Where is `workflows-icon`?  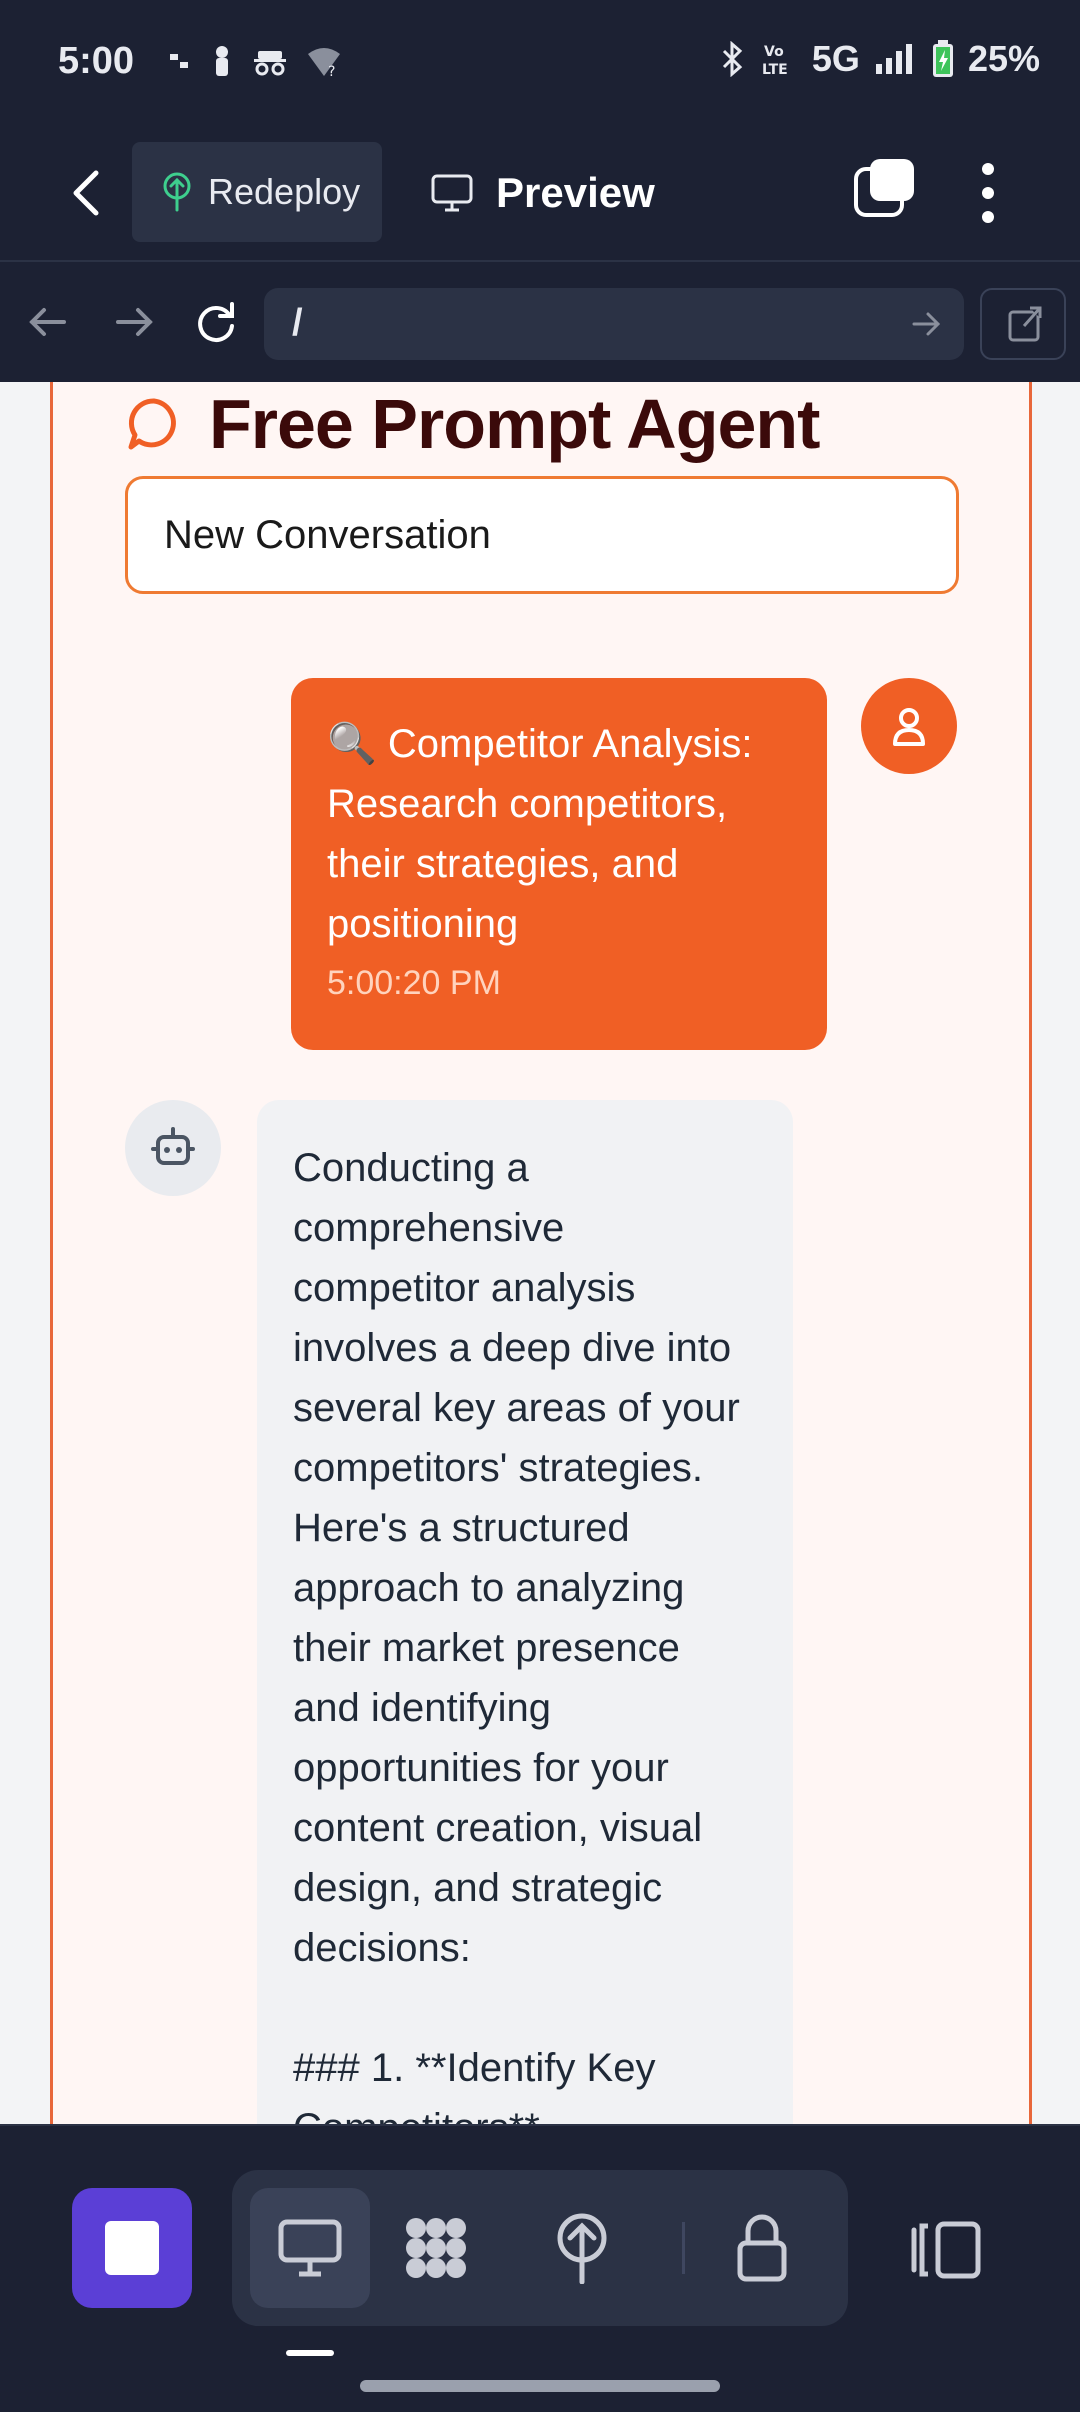 workflows-icon is located at coordinates (436, 2248).